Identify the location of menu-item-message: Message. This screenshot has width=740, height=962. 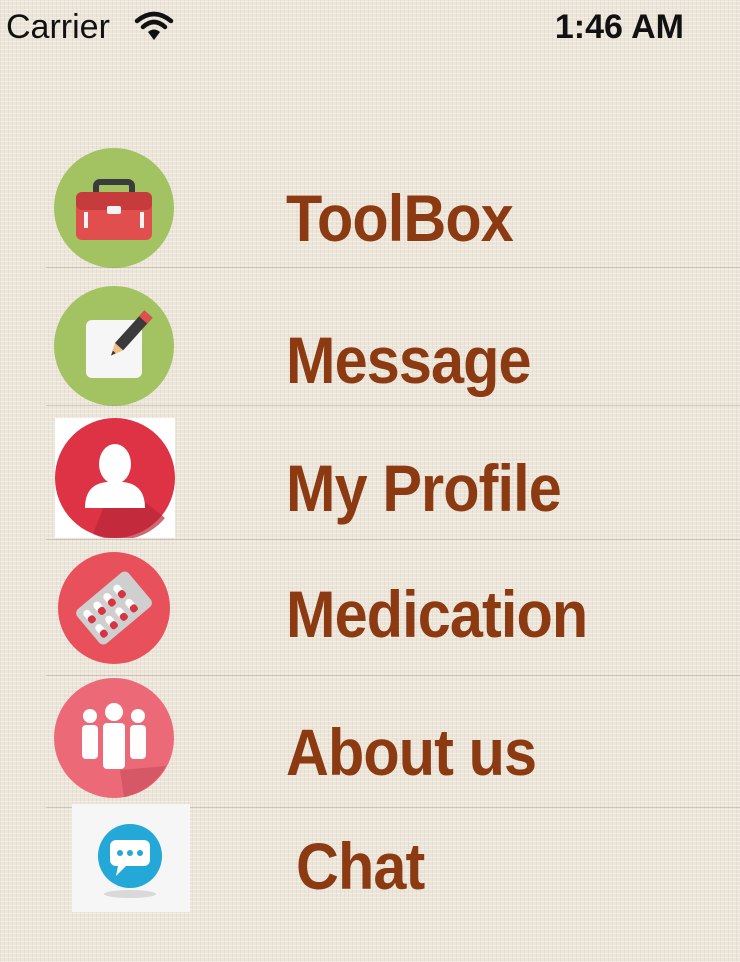
(393, 342).